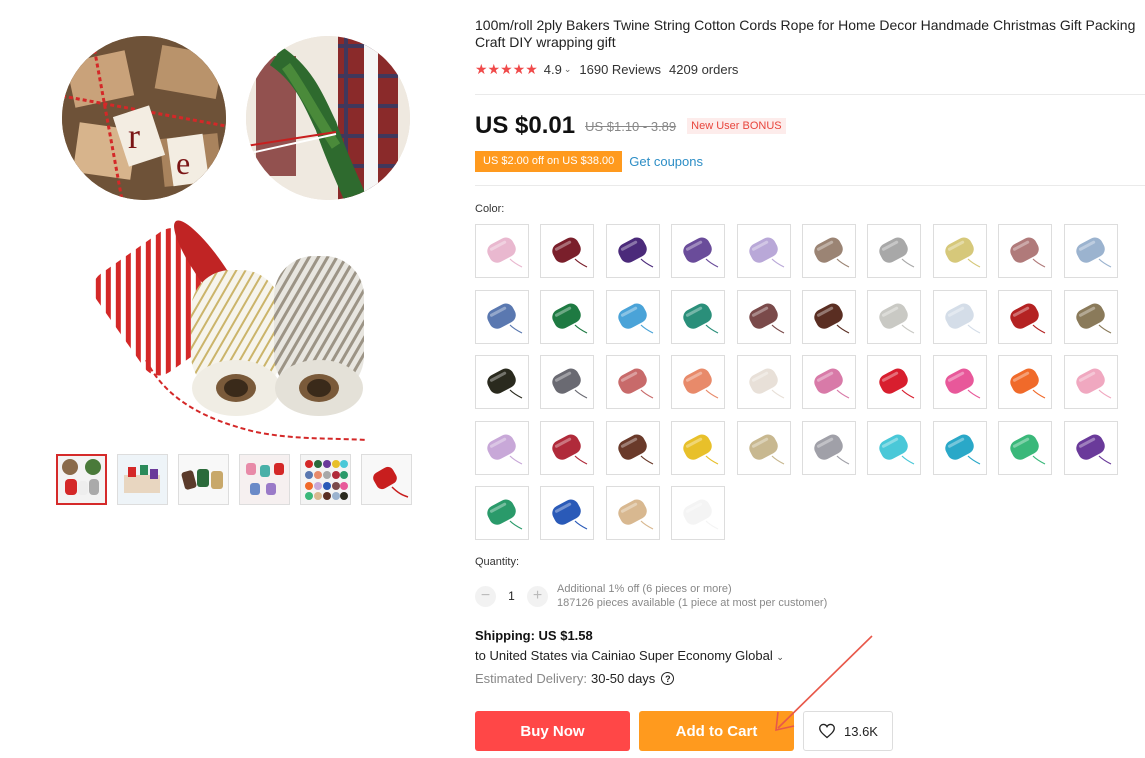 Image resolution: width=1145 pixels, height=758 pixels. I want to click on add-to-cart-button: Add to Cart, so click(716, 731).